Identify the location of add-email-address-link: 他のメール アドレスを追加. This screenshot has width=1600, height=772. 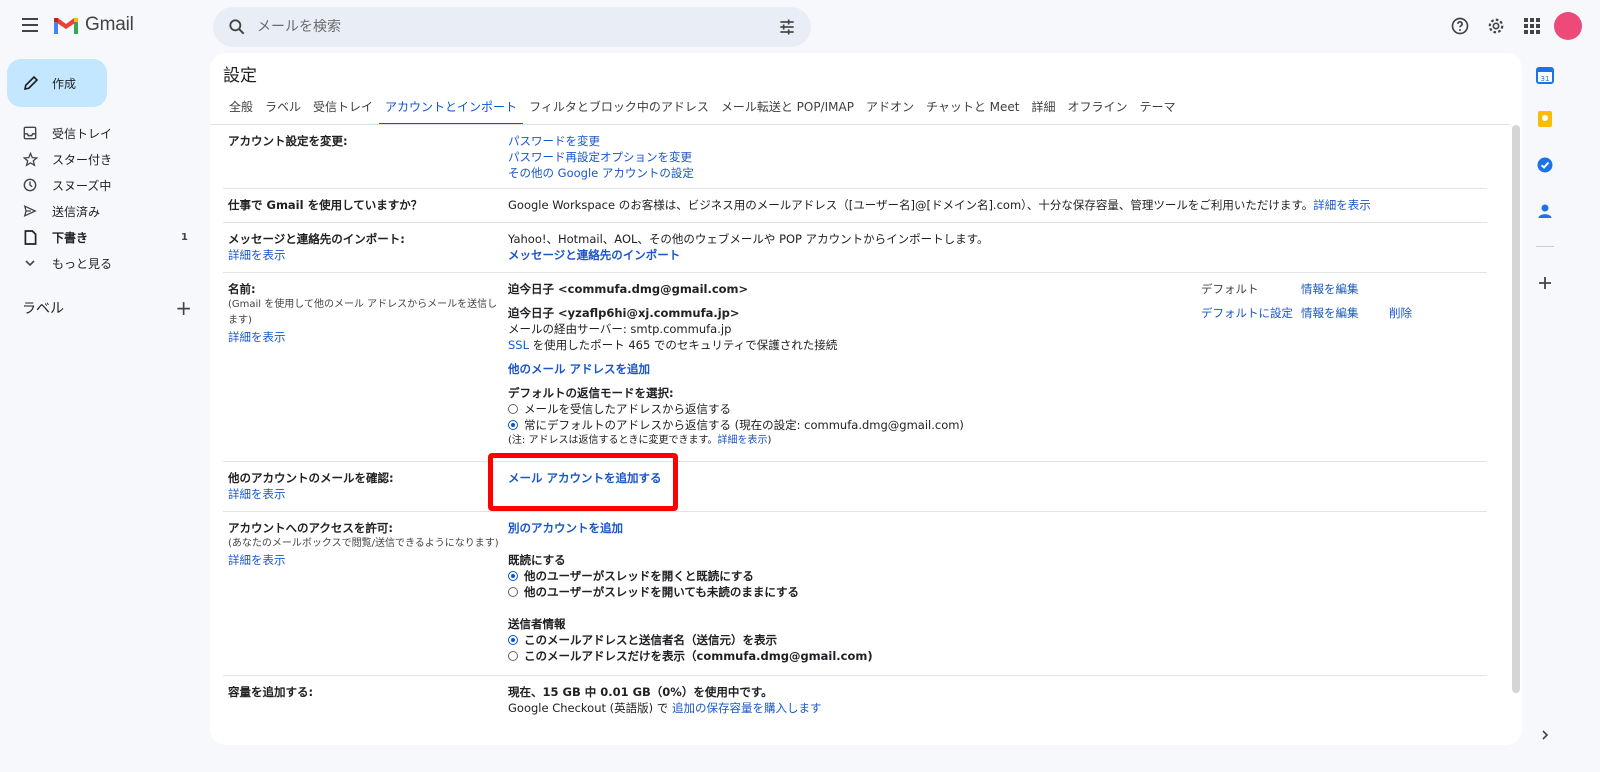
(579, 369).